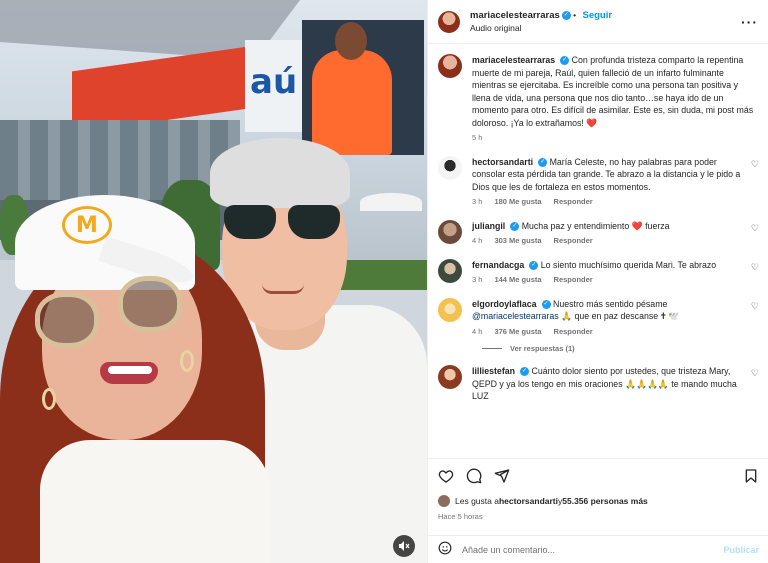 Image resolution: width=768 pixels, height=563 pixels. Describe the element at coordinates (610, 303) in the screenshot. I see `comment-text: Nuestro más sentido pésame` at that location.